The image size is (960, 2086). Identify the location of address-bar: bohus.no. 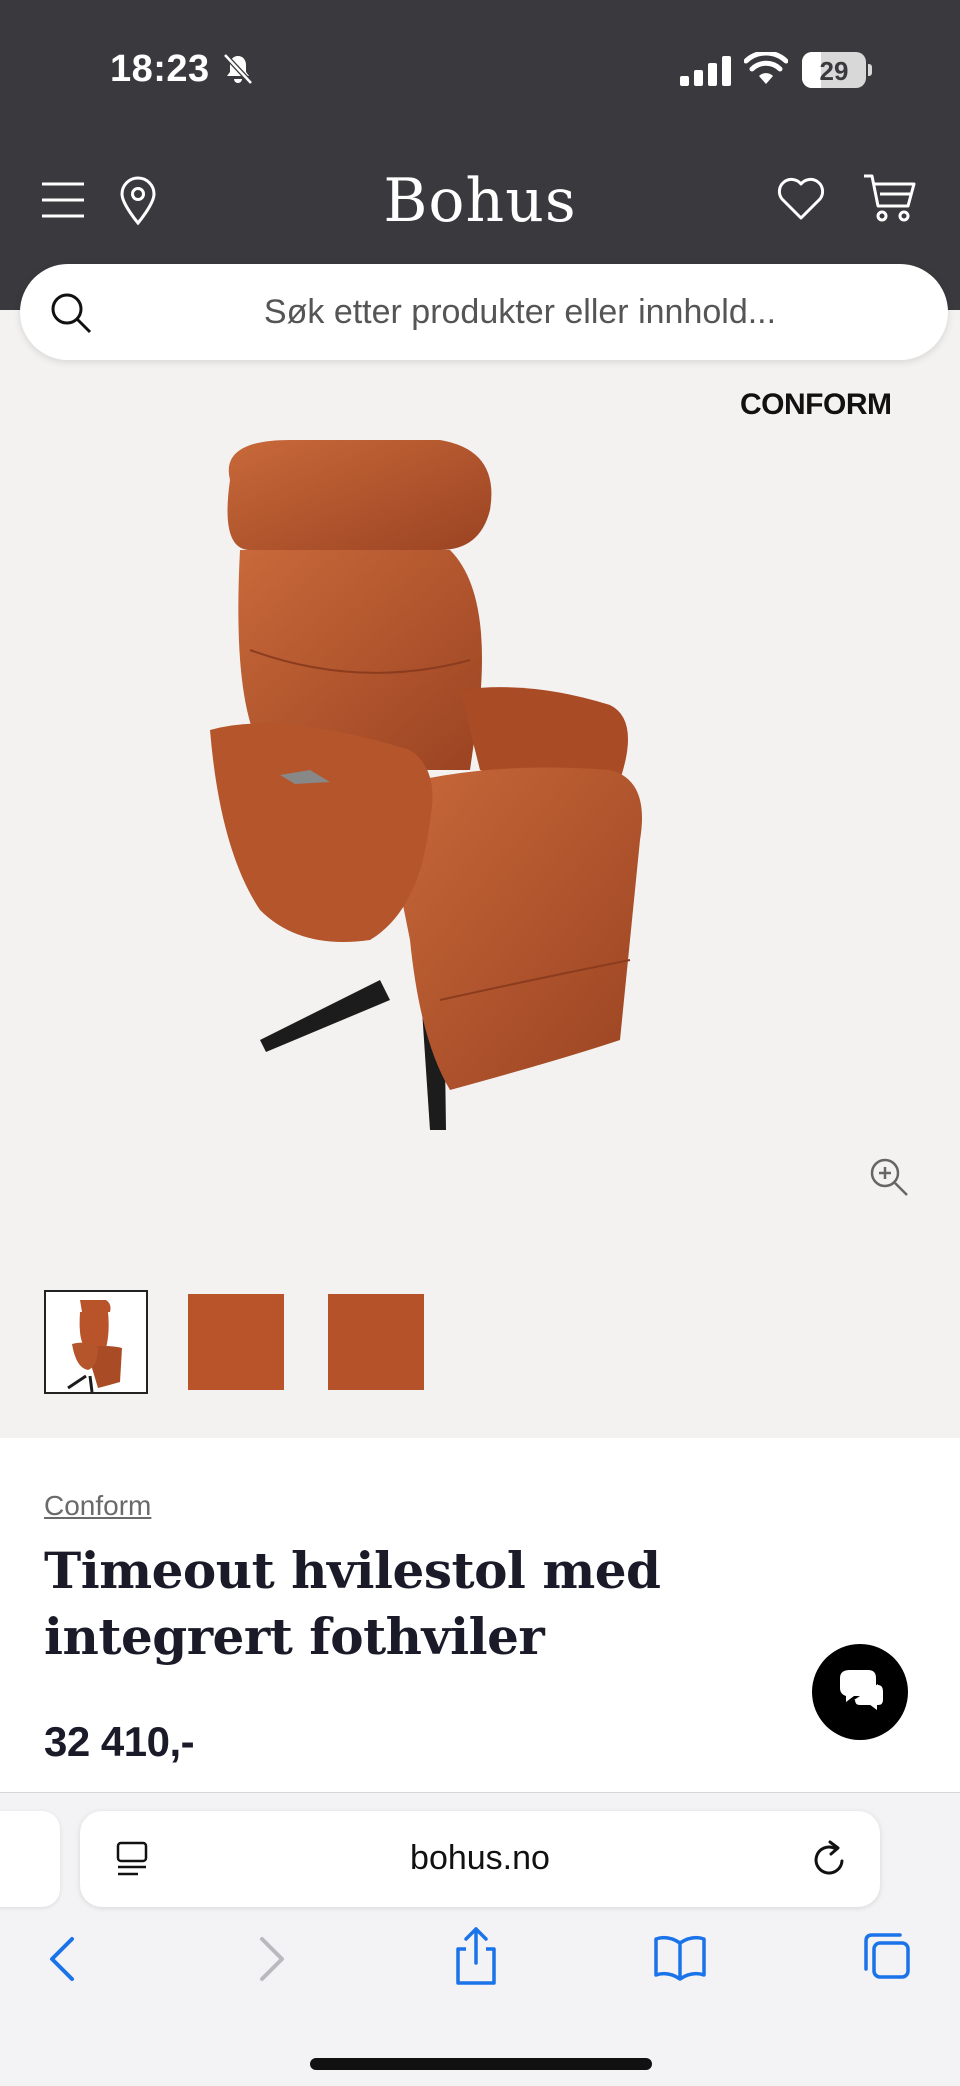
(480, 1859).